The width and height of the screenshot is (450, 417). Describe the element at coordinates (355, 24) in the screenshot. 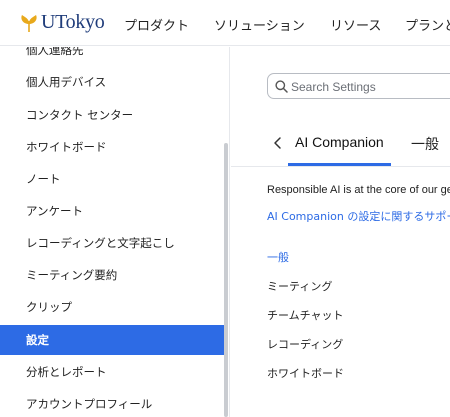

I see `nav-resources: リソース` at that location.